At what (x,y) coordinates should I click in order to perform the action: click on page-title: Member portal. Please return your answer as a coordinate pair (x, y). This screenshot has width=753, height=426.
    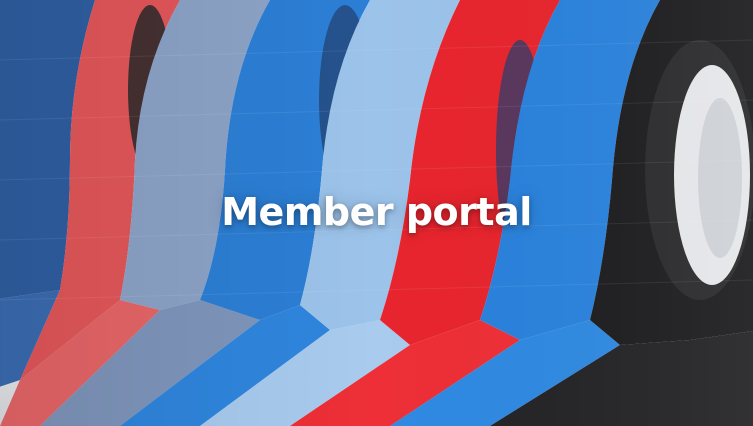
    Looking at the image, I should click on (376, 212).